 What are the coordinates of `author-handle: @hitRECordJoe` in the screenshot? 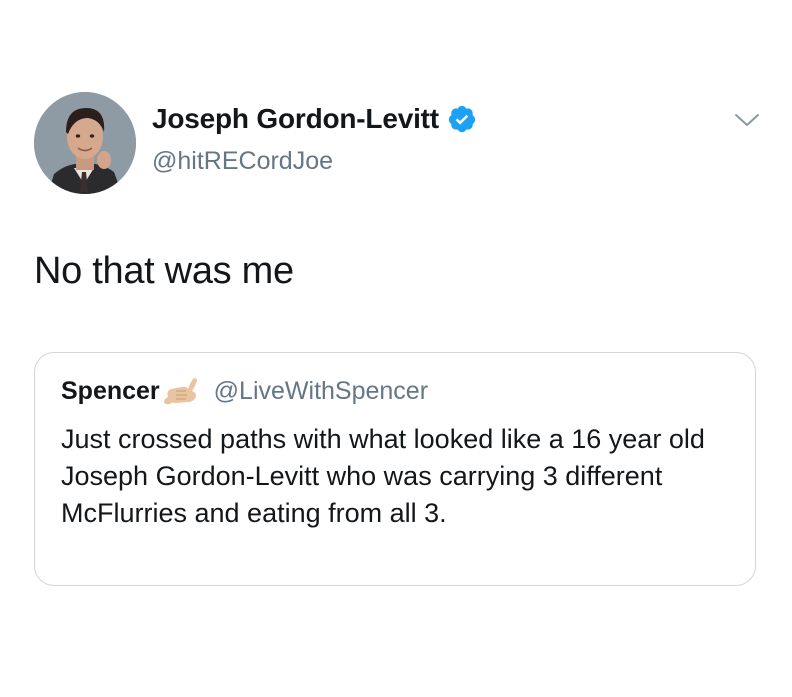 It's located at (242, 161).